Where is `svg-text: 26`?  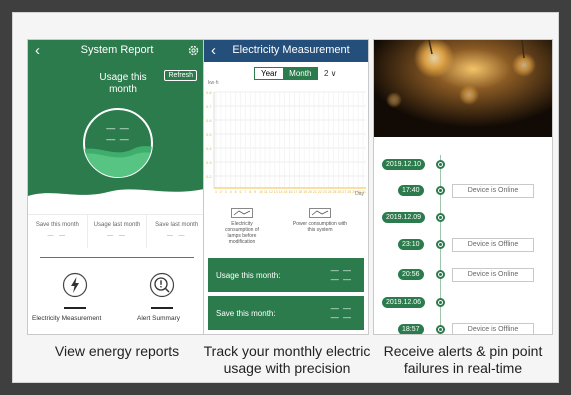 svg-text: 26 is located at coordinates (340, 192).